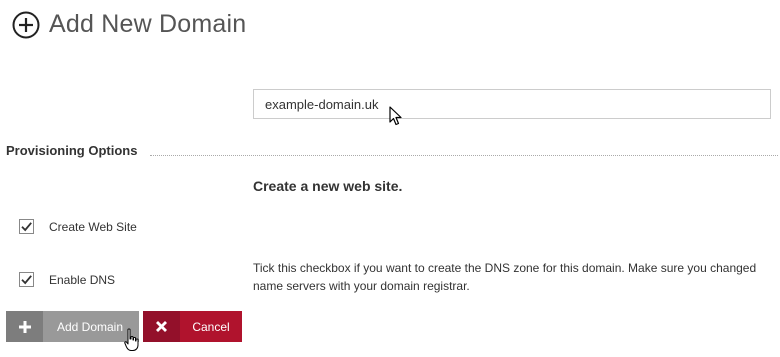 Image resolution: width=780 pixels, height=357 pixels. I want to click on enable-dns-checkbox, so click(26, 279).